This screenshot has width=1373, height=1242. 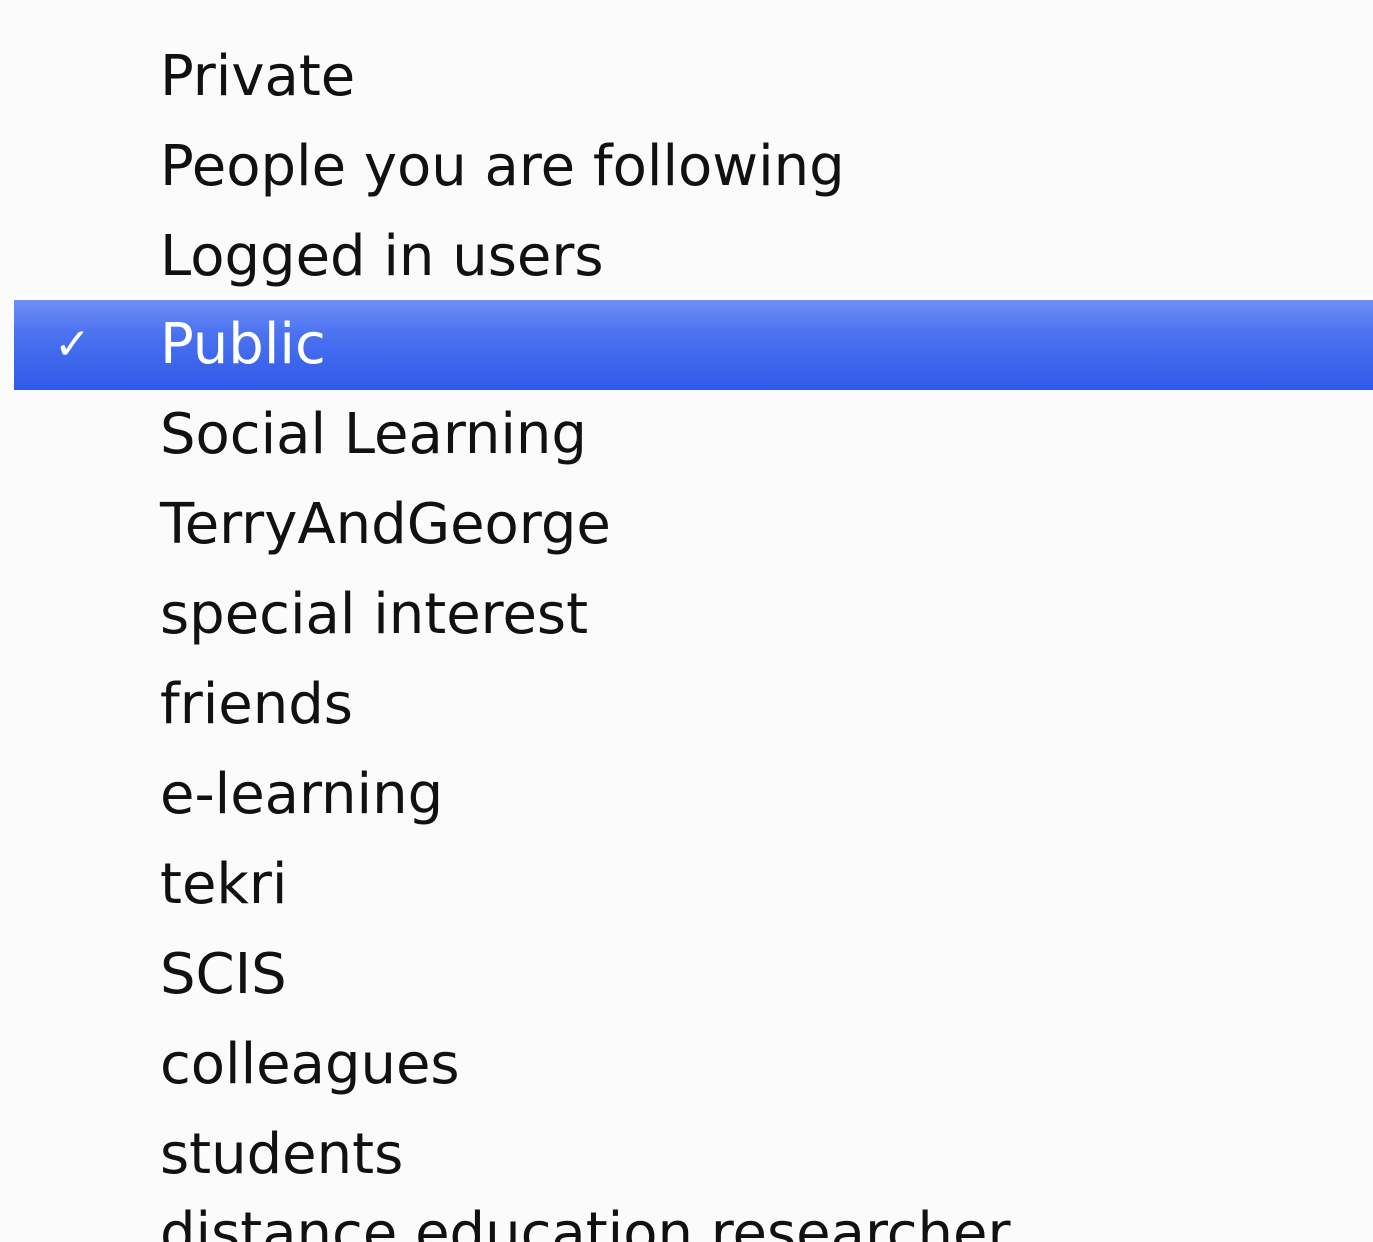 What do you see at coordinates (585, 1224) in the screenshot?
I see `menu-item-distance-education-researcher: distance education researcher` at bounding box center [585, 1224].